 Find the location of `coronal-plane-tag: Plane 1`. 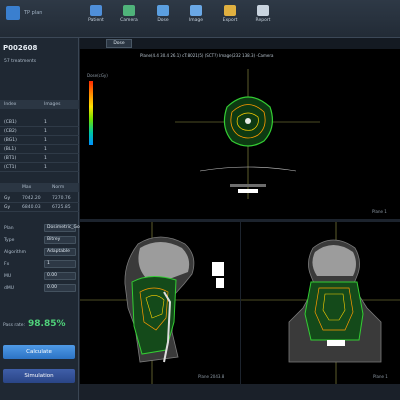

coronal-plane-tag: Plane 1 is located at coordinates (380, 376).